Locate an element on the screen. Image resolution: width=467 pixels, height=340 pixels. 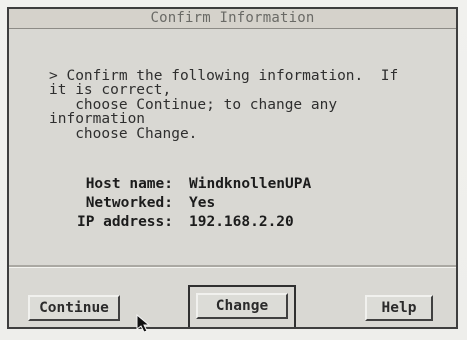
host-name-label: Host name: is located at coordinates (129, 184).